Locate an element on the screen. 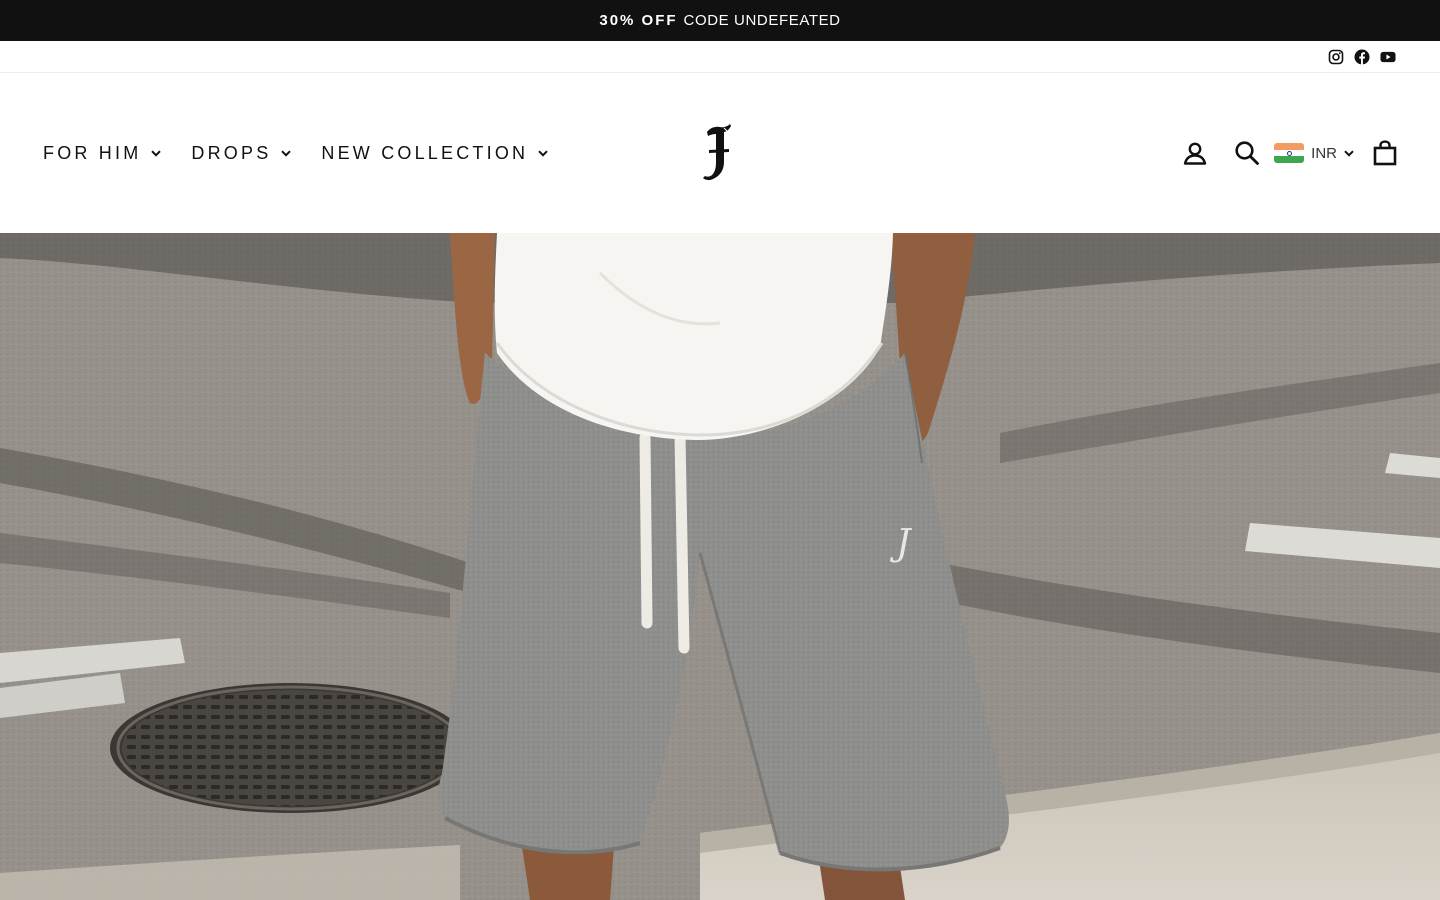 Image resolution: width=1440 pixels, height=900 pixels. india-flag-icon is located at coordinates (1289, 153).